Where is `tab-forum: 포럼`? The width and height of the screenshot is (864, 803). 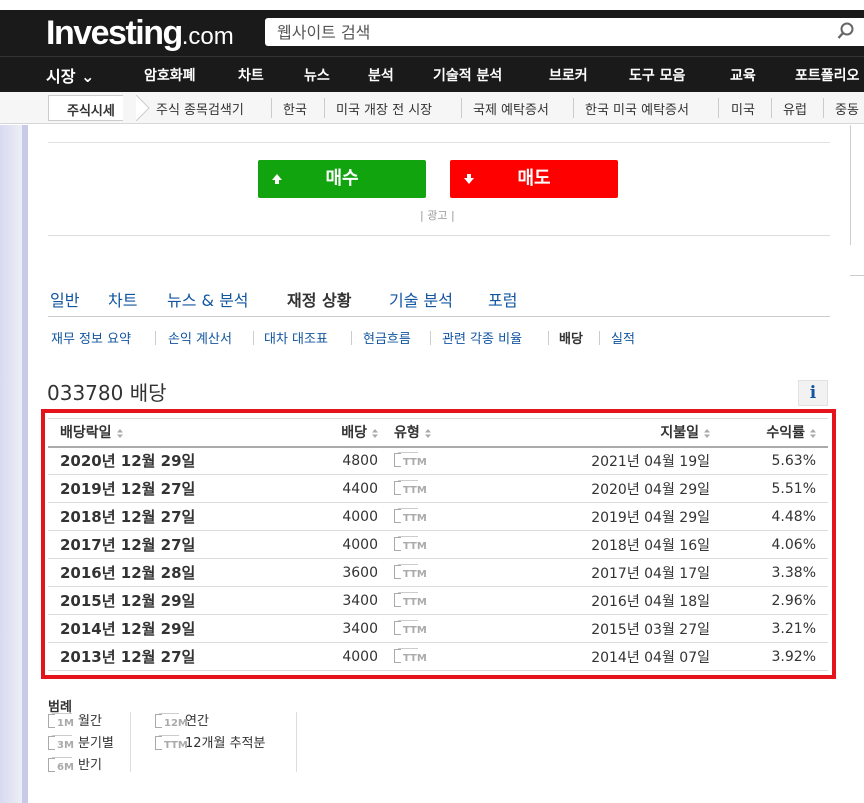 tab-forum: 포럼 is located at coordinates (502, 299).